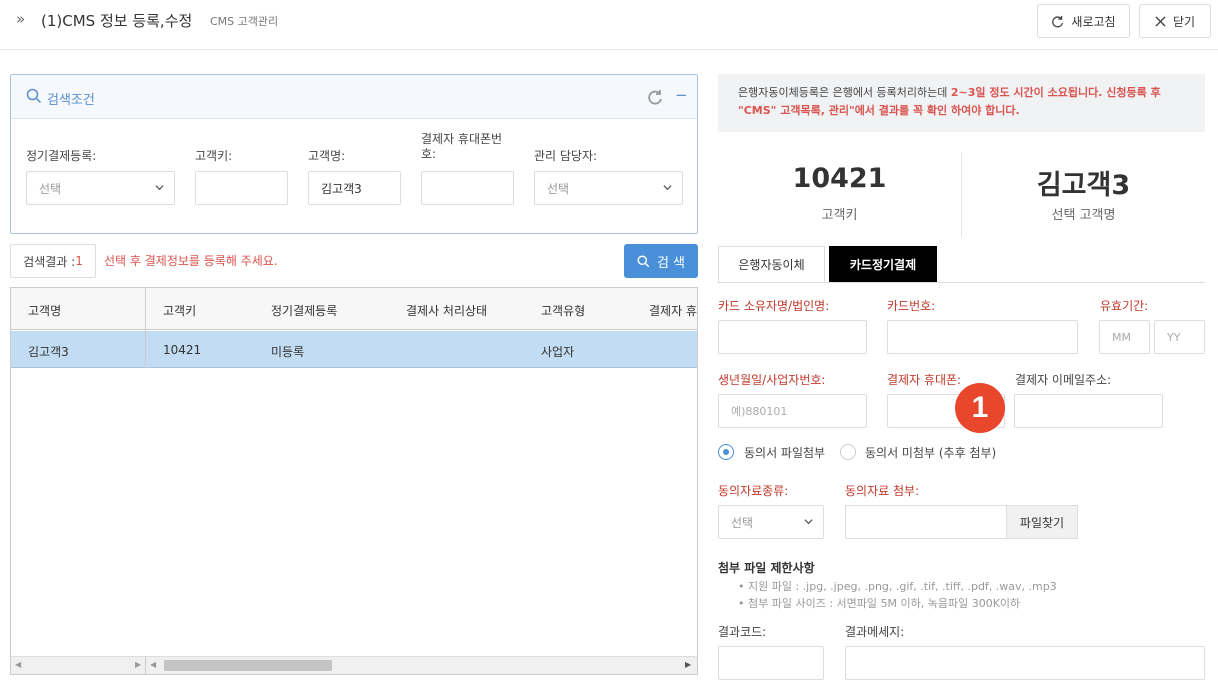  I want to click on consent-type-select: 선택, so click(771, 522).